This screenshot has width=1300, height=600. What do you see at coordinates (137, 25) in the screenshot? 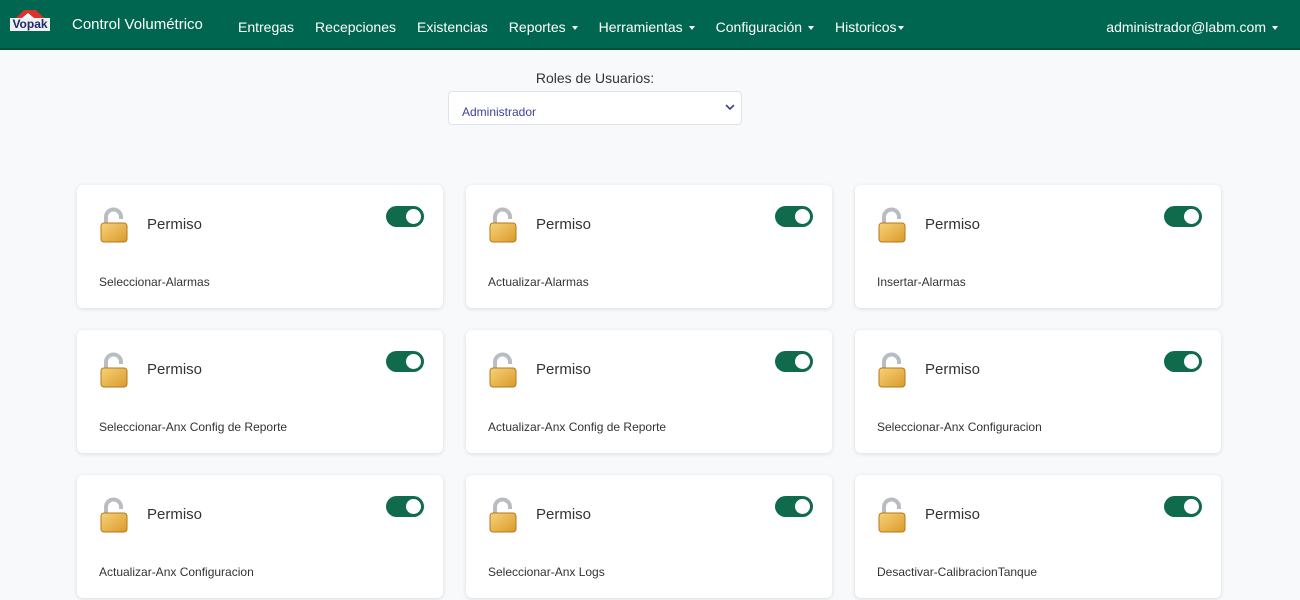
I see `app-title: Control Volumétrico` at bounding box center [137, 25].